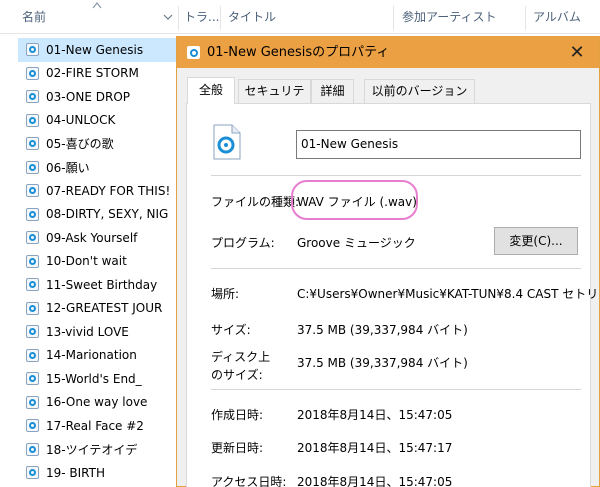  What do you see at coordinates (375, 448) in the screenshot?
I see `modified-value: 2018年8月14日、15:47:17` at bounding box center [375, 448].